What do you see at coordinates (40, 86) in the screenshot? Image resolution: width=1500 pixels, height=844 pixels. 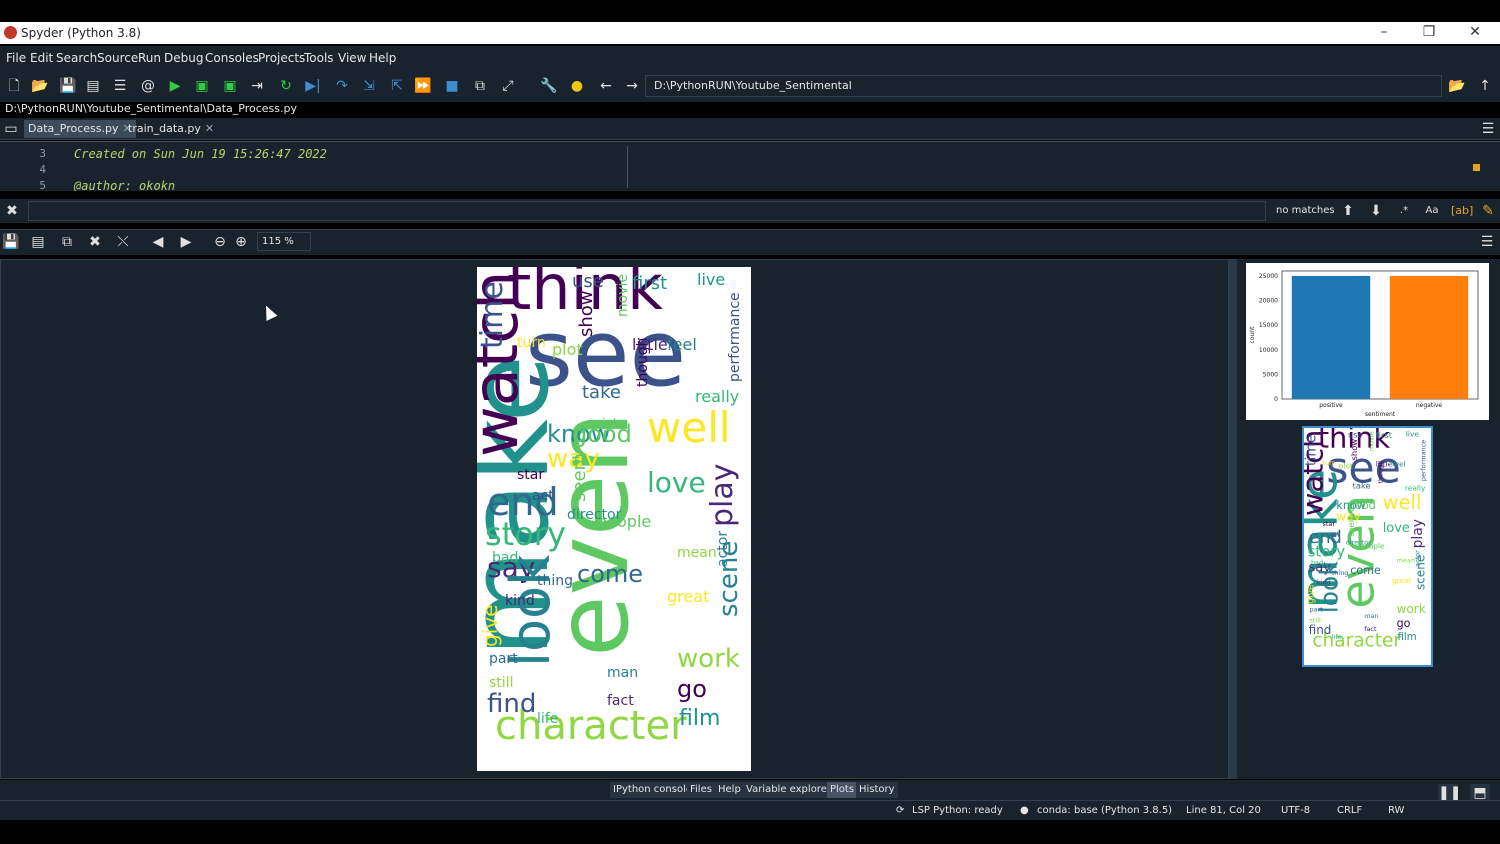 I see `open-file-icon: 📂` at bounding box center [40, 86].